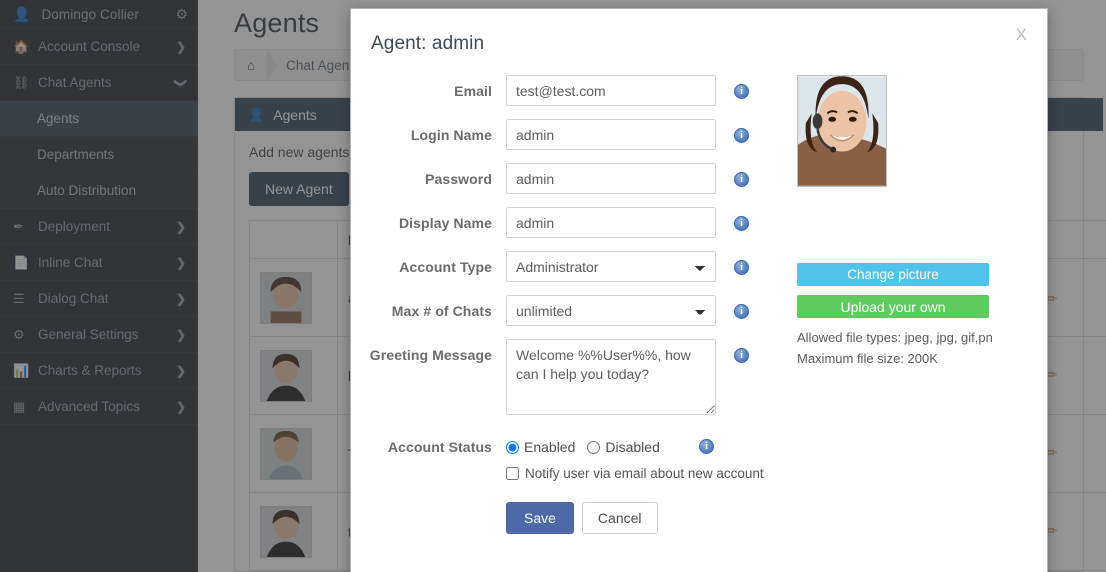  I want to click on email-field, so click(611, 90).